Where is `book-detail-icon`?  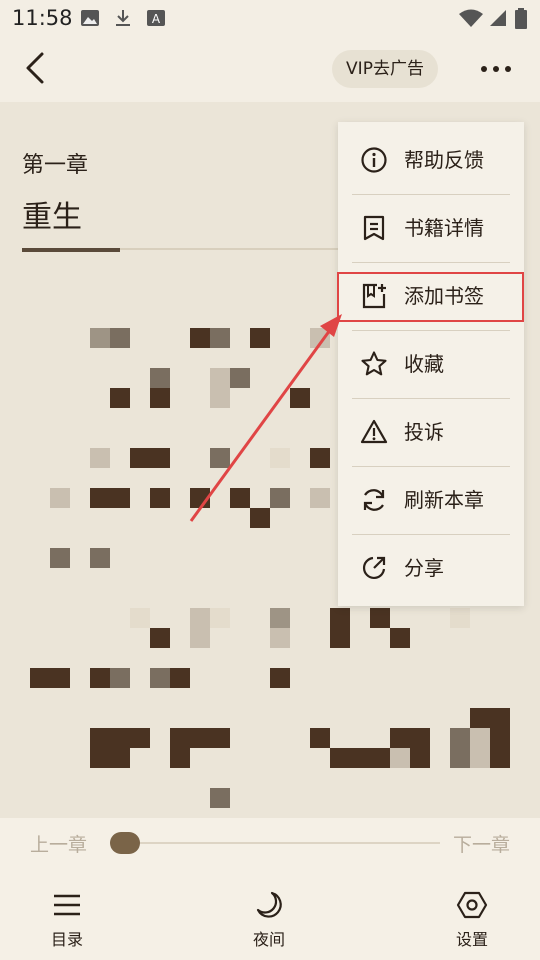 book-detail-icon is located at coordinates (374, 228).